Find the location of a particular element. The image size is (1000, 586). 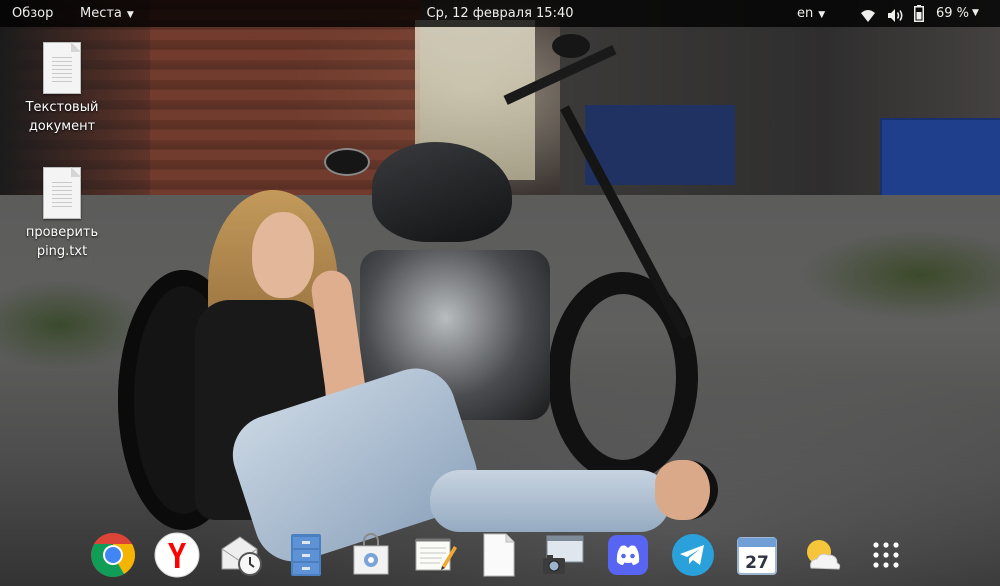

language-label: en is located at coordinates (805, 13).